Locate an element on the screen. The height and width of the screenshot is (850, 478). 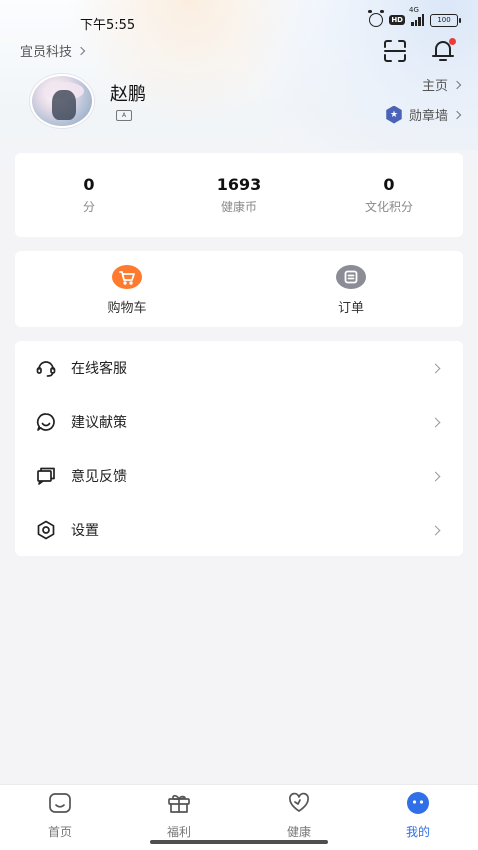
scan-icon is located at coordinates (395, 51).